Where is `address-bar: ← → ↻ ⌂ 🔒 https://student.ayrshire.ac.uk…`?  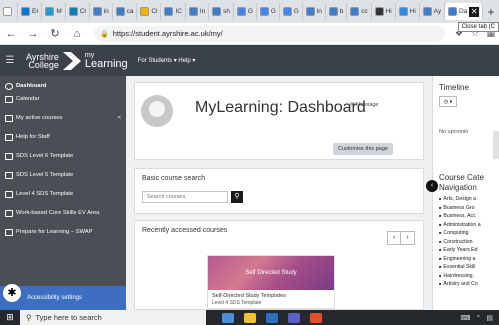 address-bar: ← → ↻ ⌂ 🔒 https://student.ayrshire.ac.uk… is located at coordinates (249, 34).